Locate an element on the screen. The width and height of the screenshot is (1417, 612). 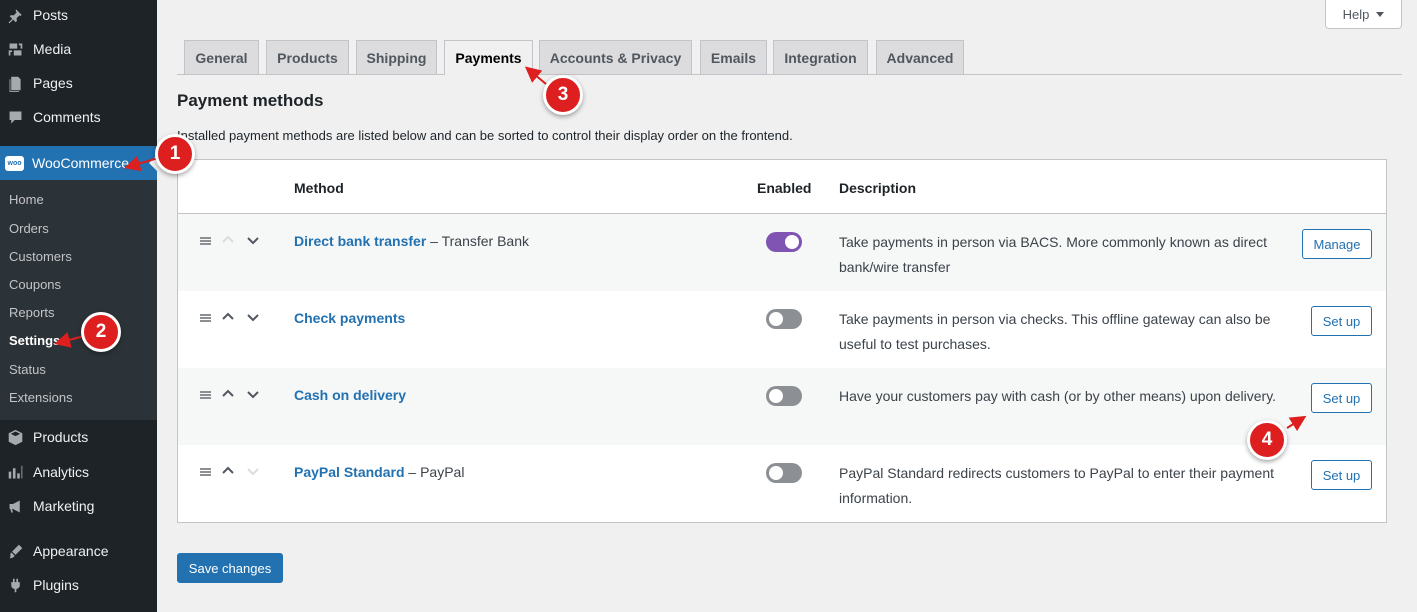
method-name: Direct bank transfer is located at coordinates (360, 241).